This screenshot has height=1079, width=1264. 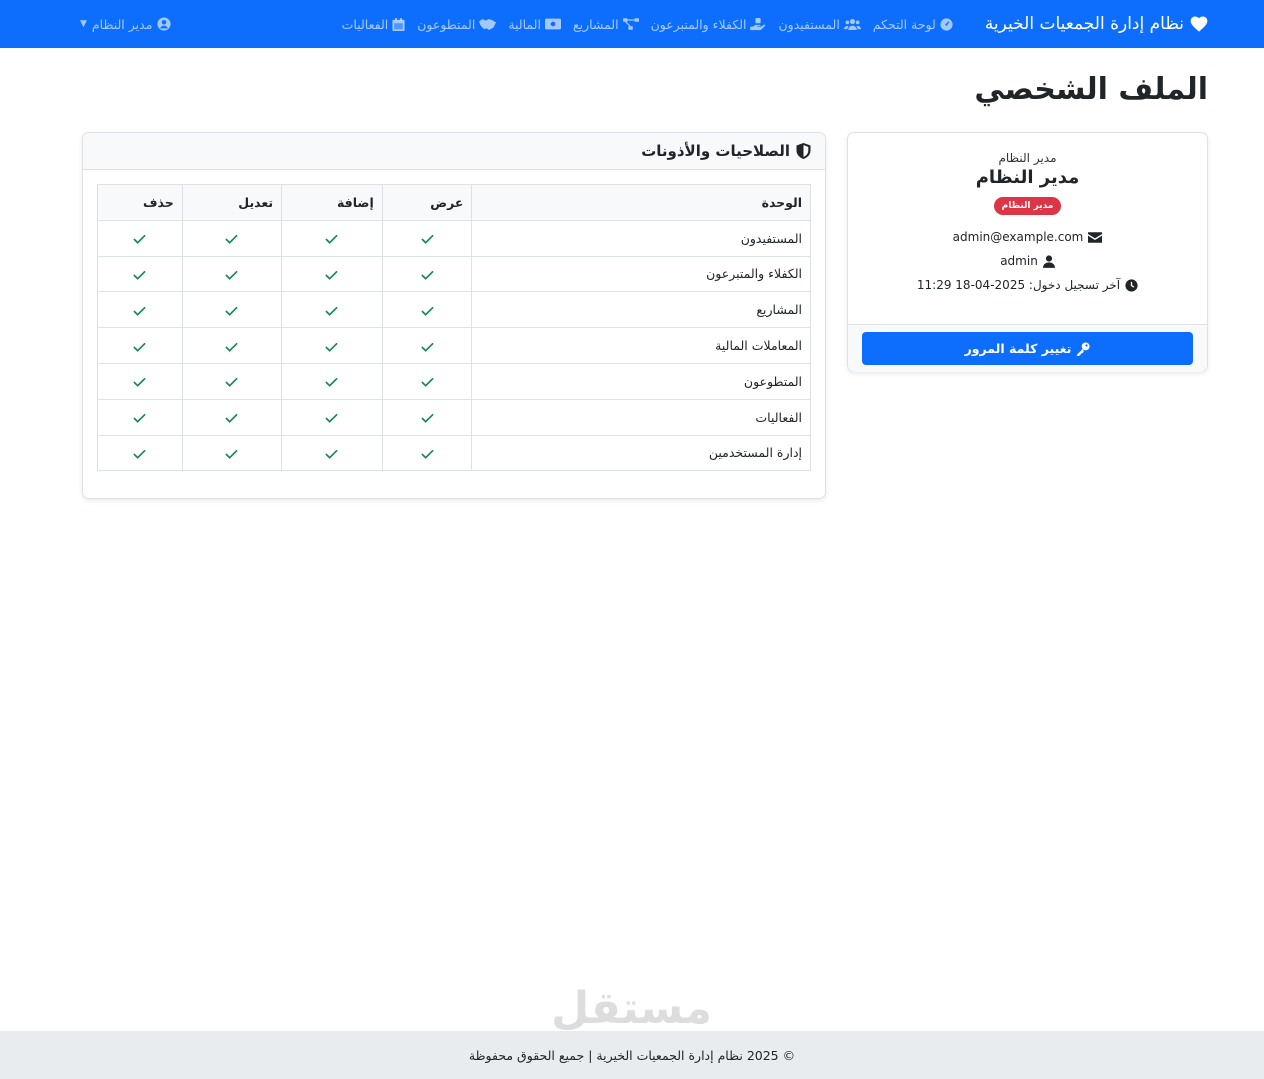 I want to click on calendar-icon, so click(x=398, y=24).